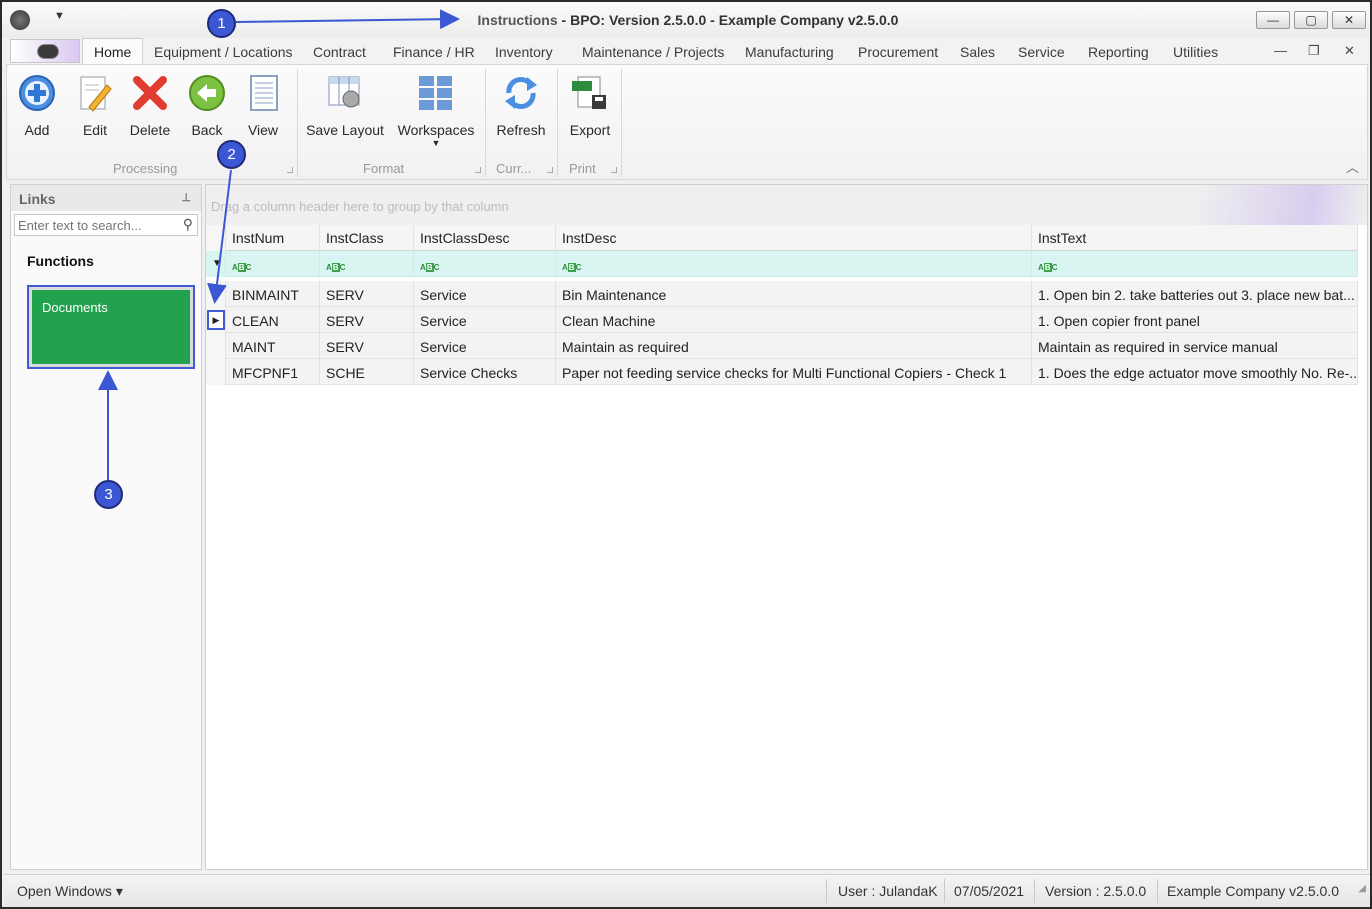  What do you see at coordinates (1253, 891) in the screenshot?
I see `status-company: Example Company v2.5.0.0` at bounding box center [1253, 891].